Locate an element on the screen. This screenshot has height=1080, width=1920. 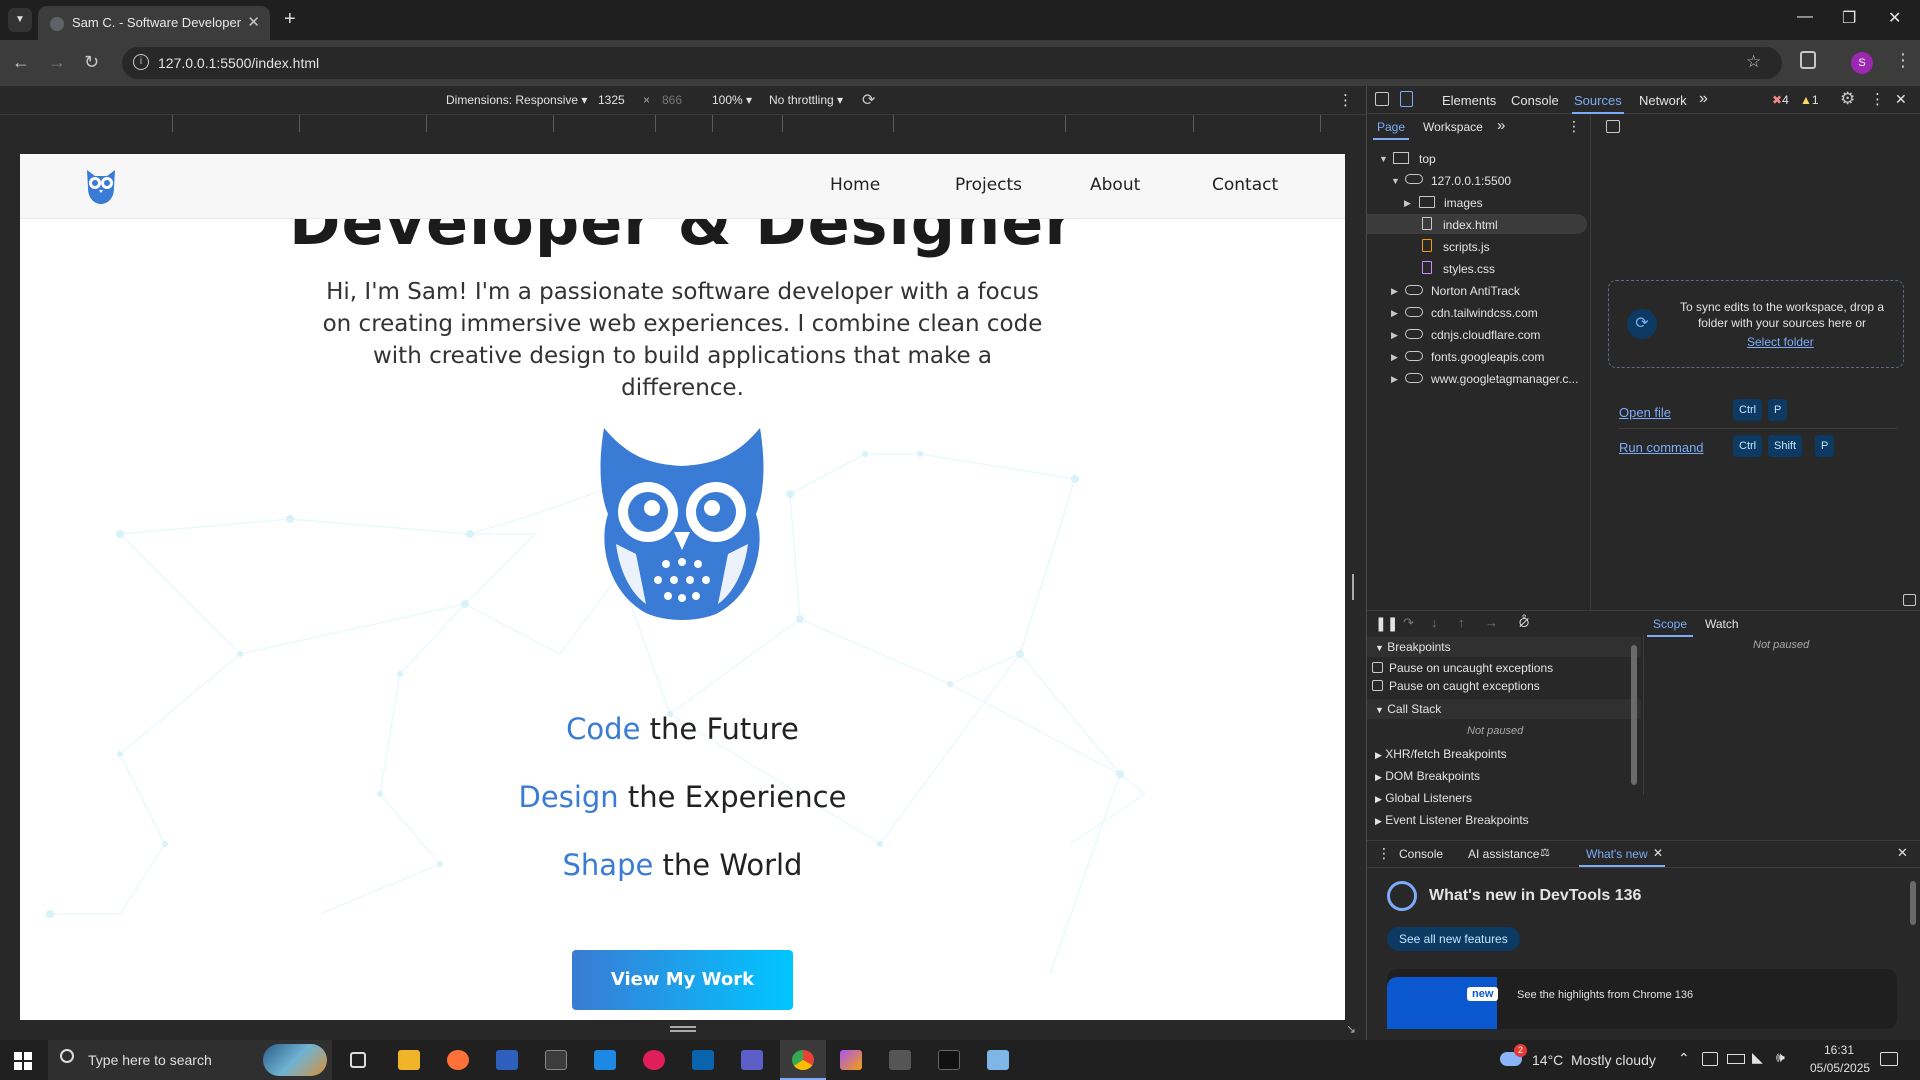
nav-home-link: Home is located at coordinates (855, 185).